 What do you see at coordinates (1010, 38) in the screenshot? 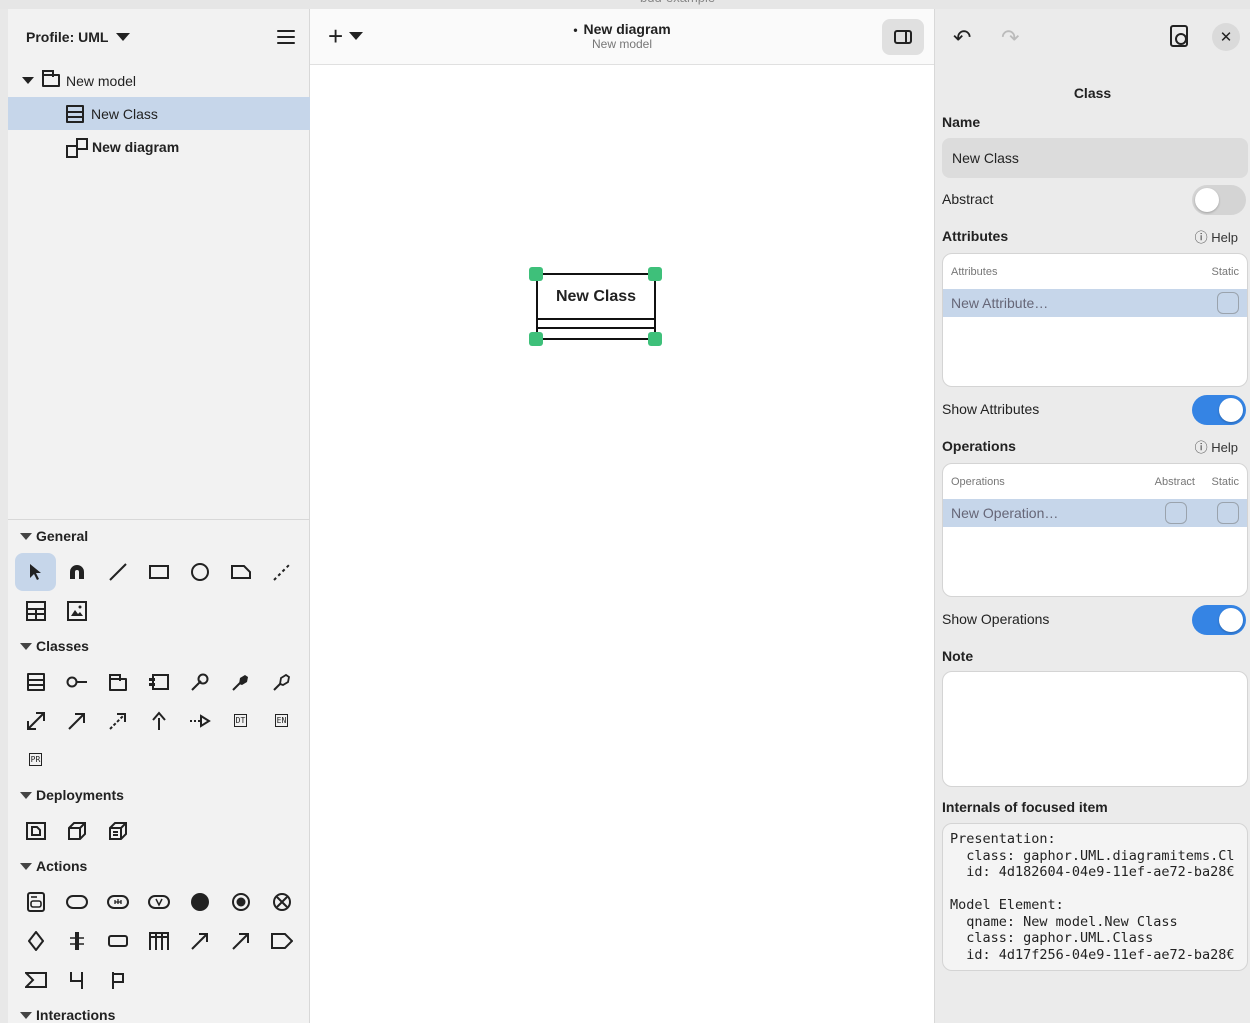
I see `redo-button: ↷` at bounding box center [1010, 38].